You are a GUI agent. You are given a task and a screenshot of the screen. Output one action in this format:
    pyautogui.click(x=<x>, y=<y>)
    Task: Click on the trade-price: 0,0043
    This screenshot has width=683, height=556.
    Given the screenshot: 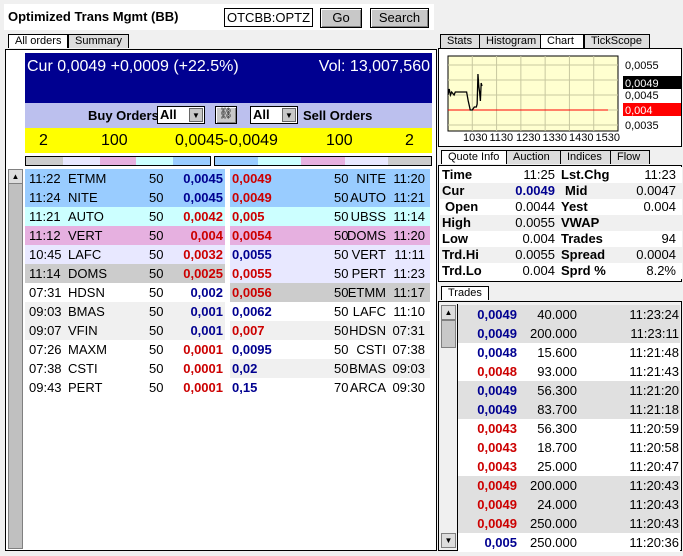 What is the action you would take?
    pyautogui.click(x=497, y=447)
    